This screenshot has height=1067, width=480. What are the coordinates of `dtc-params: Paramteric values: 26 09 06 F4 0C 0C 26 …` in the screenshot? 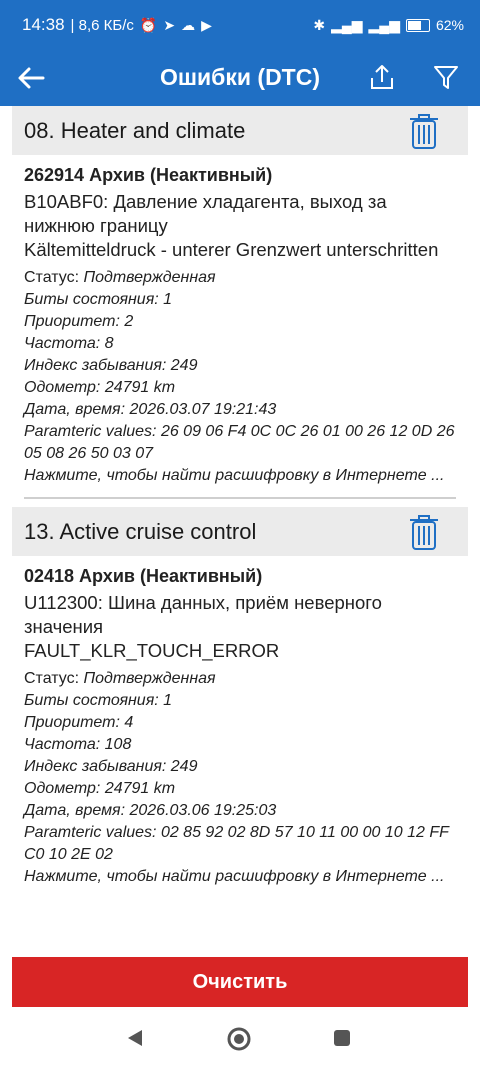 It's located at (239, 442).